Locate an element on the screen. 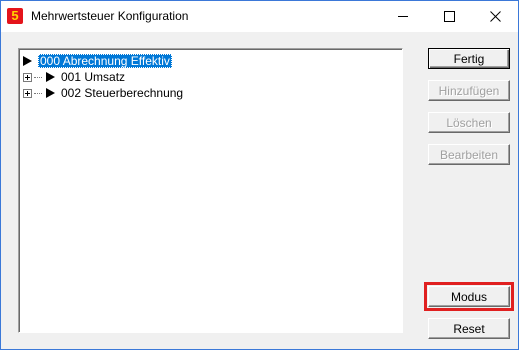  maximize-icon is located at coordinates (449, 16).